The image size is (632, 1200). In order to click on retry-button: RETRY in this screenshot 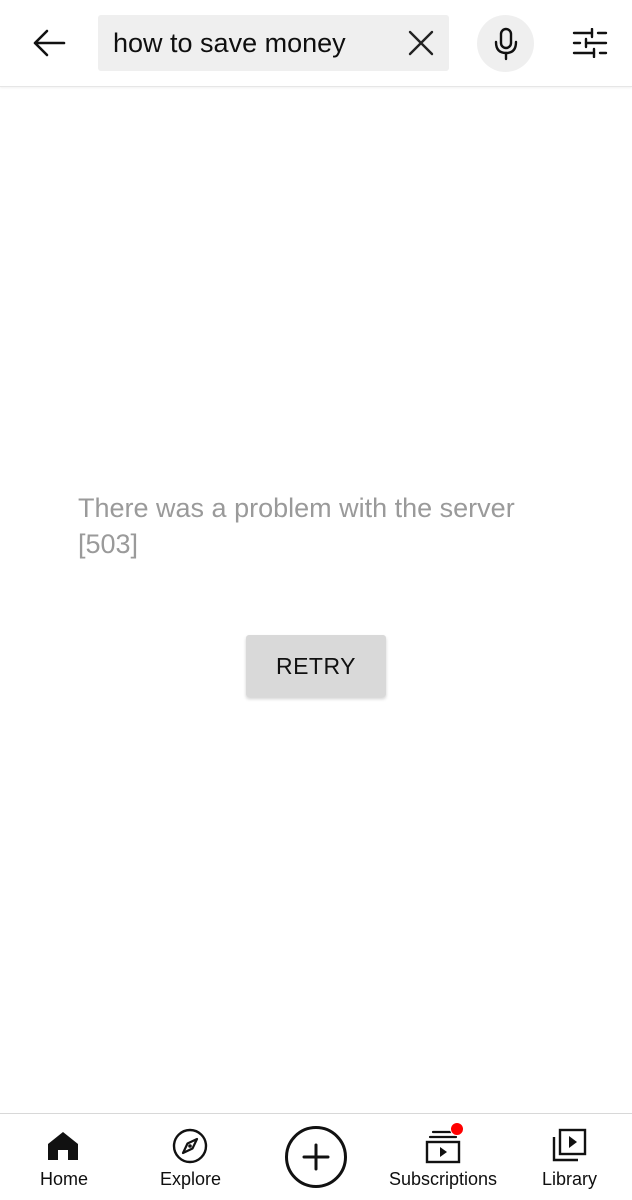, I will do `click(316, 666)`.